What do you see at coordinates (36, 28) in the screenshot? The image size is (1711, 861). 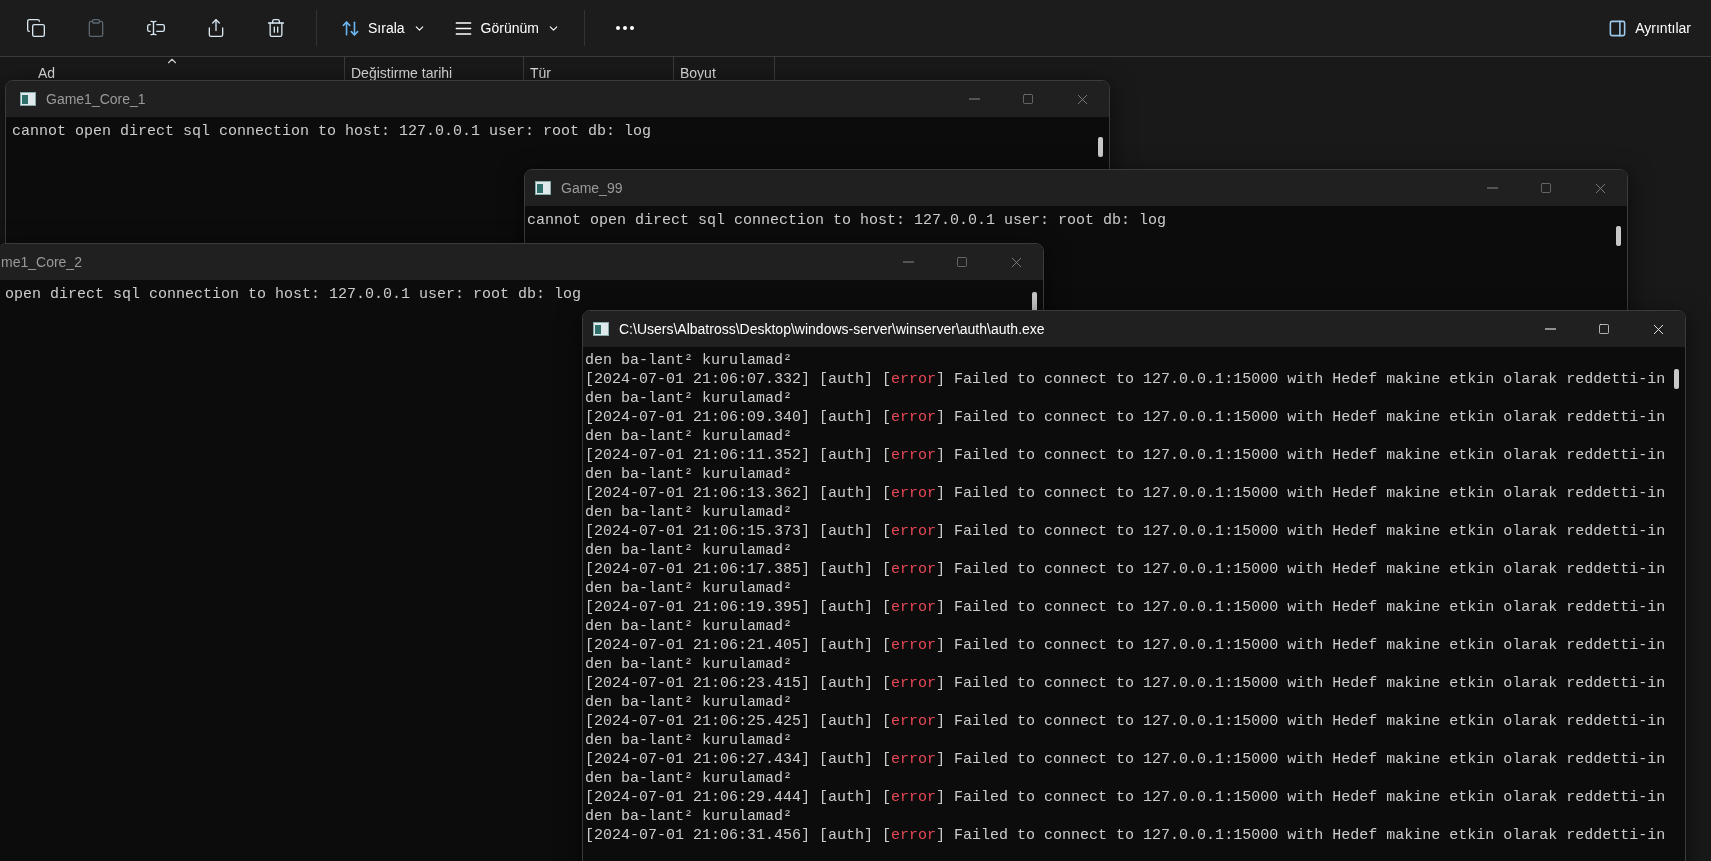 I see `copy-icon` at bounding box center [36, 28].